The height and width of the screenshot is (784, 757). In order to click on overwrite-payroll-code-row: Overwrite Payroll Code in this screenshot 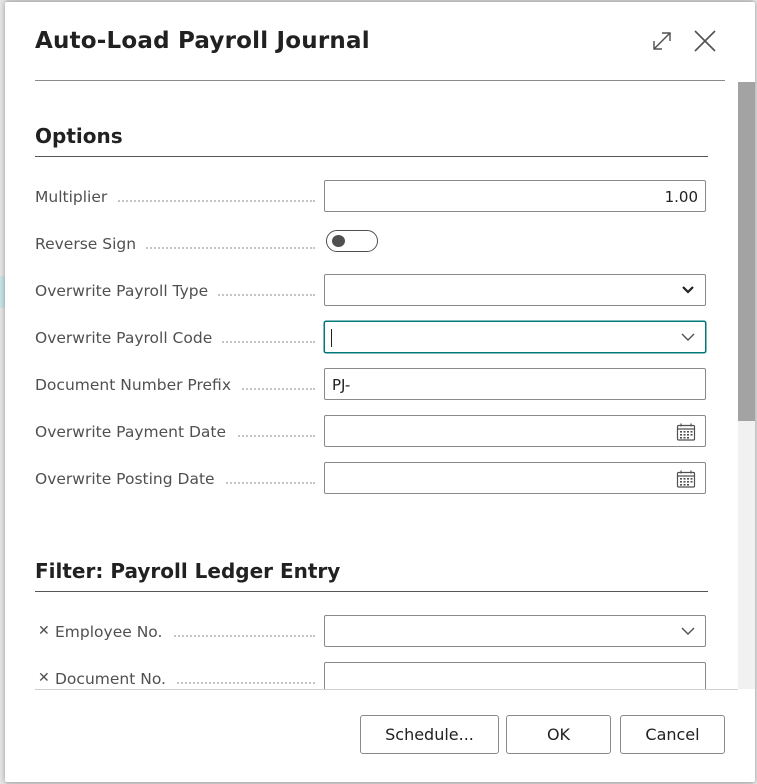, I will do `click(371, 338)`.